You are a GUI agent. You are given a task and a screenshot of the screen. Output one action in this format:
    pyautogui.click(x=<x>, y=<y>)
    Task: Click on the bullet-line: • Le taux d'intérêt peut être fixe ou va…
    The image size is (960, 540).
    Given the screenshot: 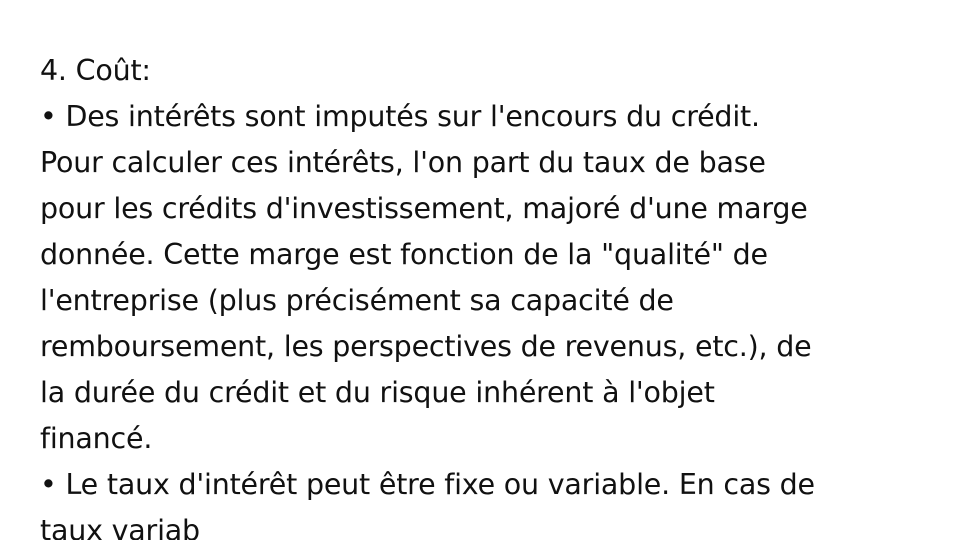 What is the action you would take?
    pyautogui.click(x=427, y=484)
    